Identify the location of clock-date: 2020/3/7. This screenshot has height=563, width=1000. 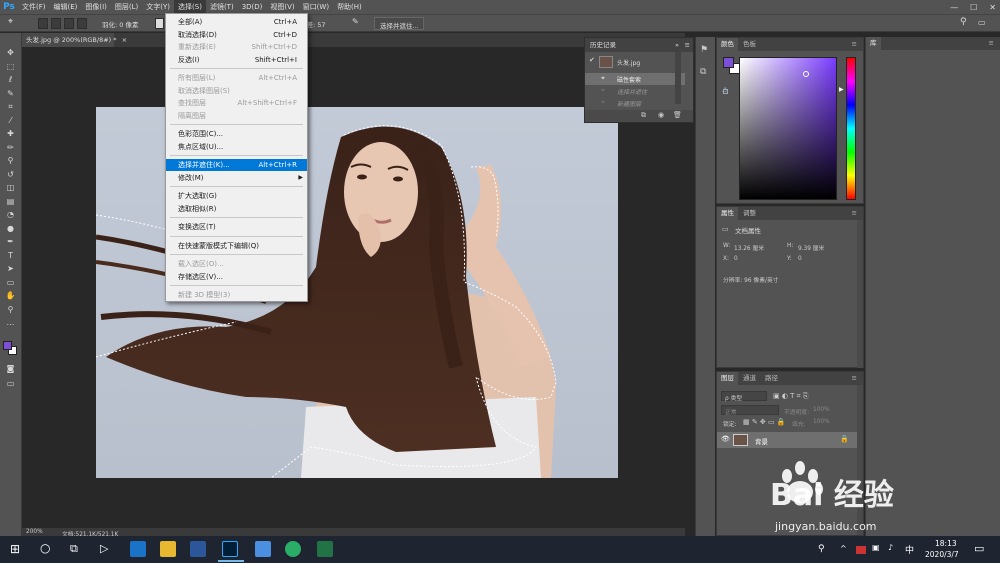
(942, 554).